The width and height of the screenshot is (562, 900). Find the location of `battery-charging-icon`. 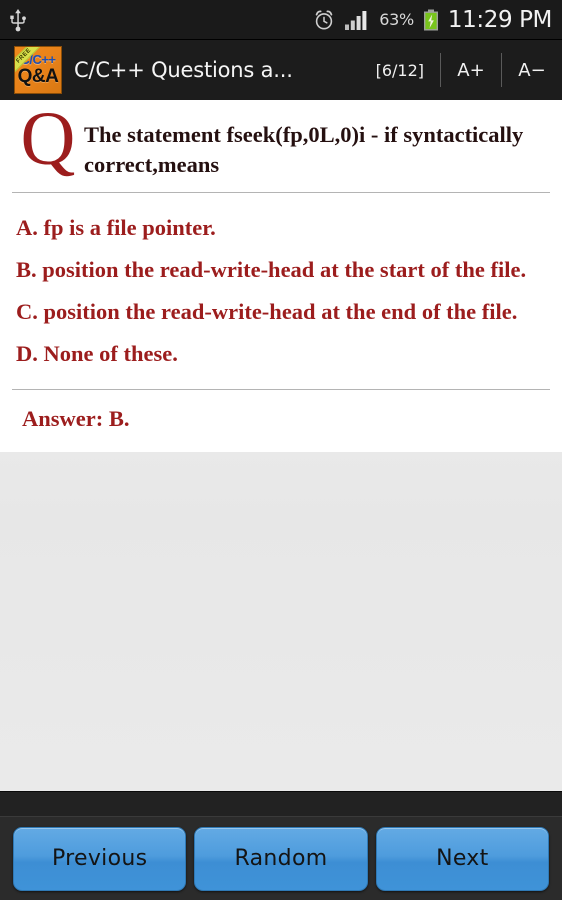

battery-charging-icon is located at coordinates (431, 20).